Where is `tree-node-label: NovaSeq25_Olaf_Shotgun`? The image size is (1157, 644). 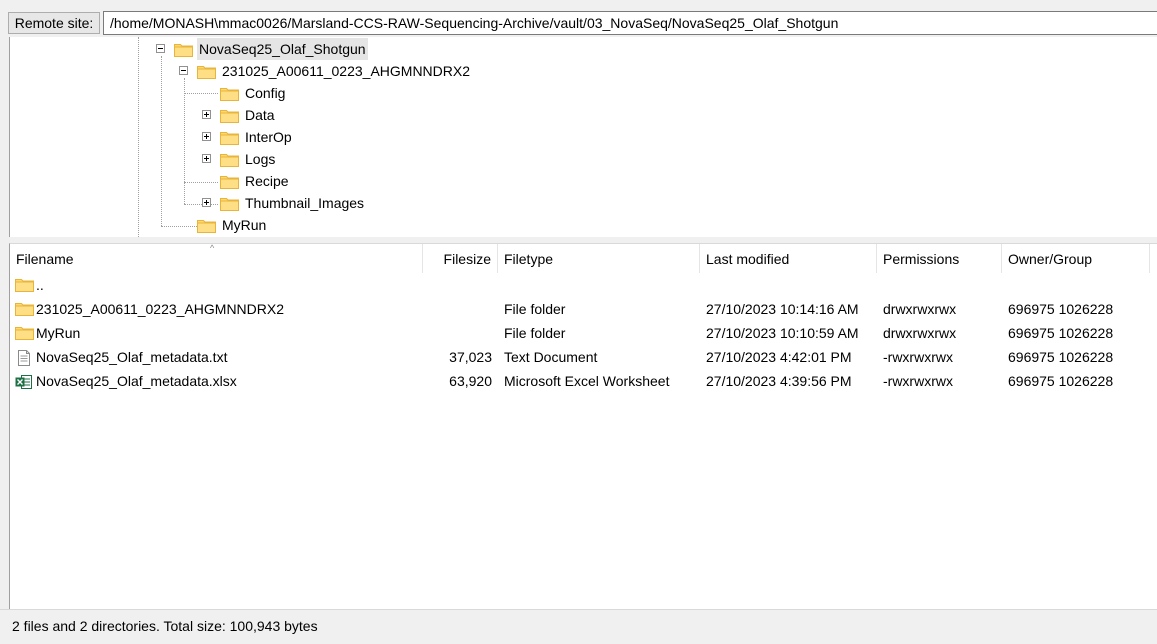
tree-node-label: NovaSeq25_Olaf_Shotgun is located at coordinates (282, 49).